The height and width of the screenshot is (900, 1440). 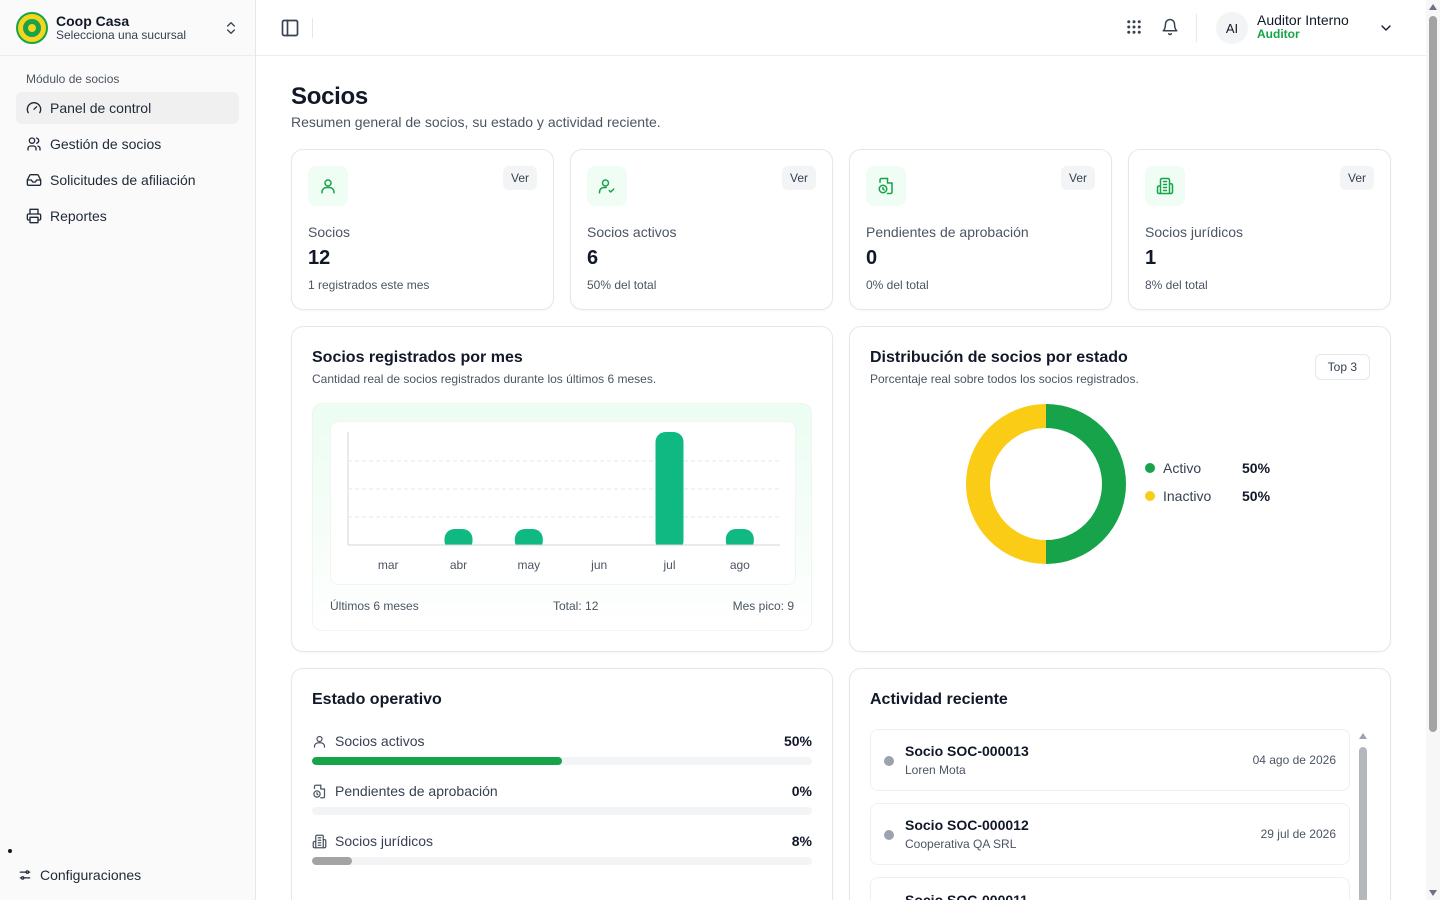 I want to click on stat-label: Socios jurídicos, so click(x=1194, y=232).